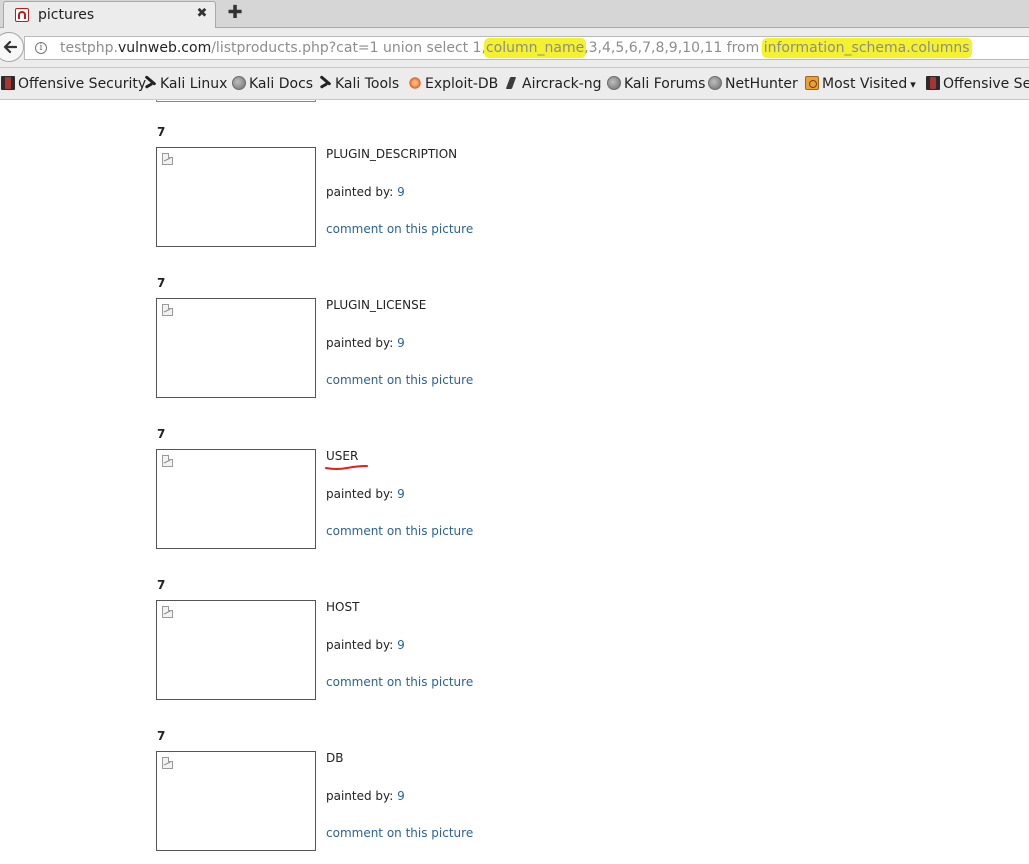 Image resolution: width=1029 pixels, height=864 pixels. I want to click on tab-pictures: pictures ✖, so click(109, 14).